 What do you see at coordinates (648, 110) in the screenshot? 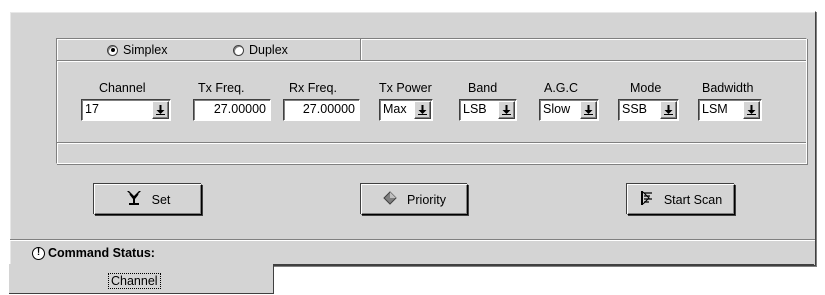
I see `mode-select: SSB` at bounding box center [648, 110].